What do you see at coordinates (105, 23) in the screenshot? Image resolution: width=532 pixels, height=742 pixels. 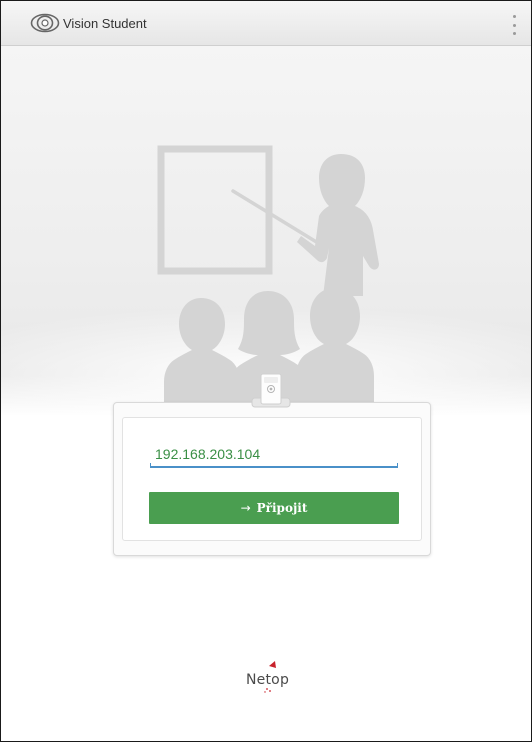 I see `app-title: Vision Student` at bounding box center [105, 23].